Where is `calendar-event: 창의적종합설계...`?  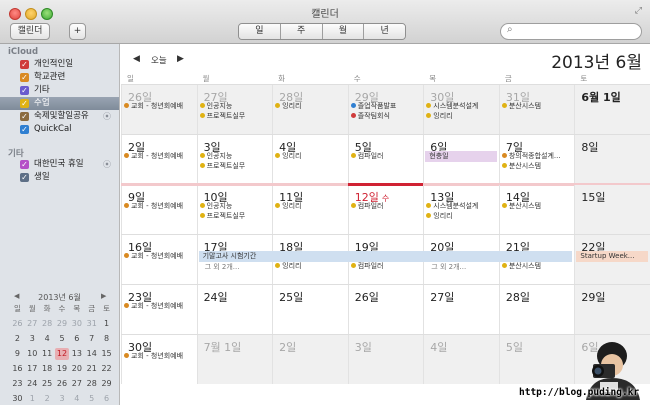 calendar-event: 창의적종합설계... is located at coordinates (537, 156).